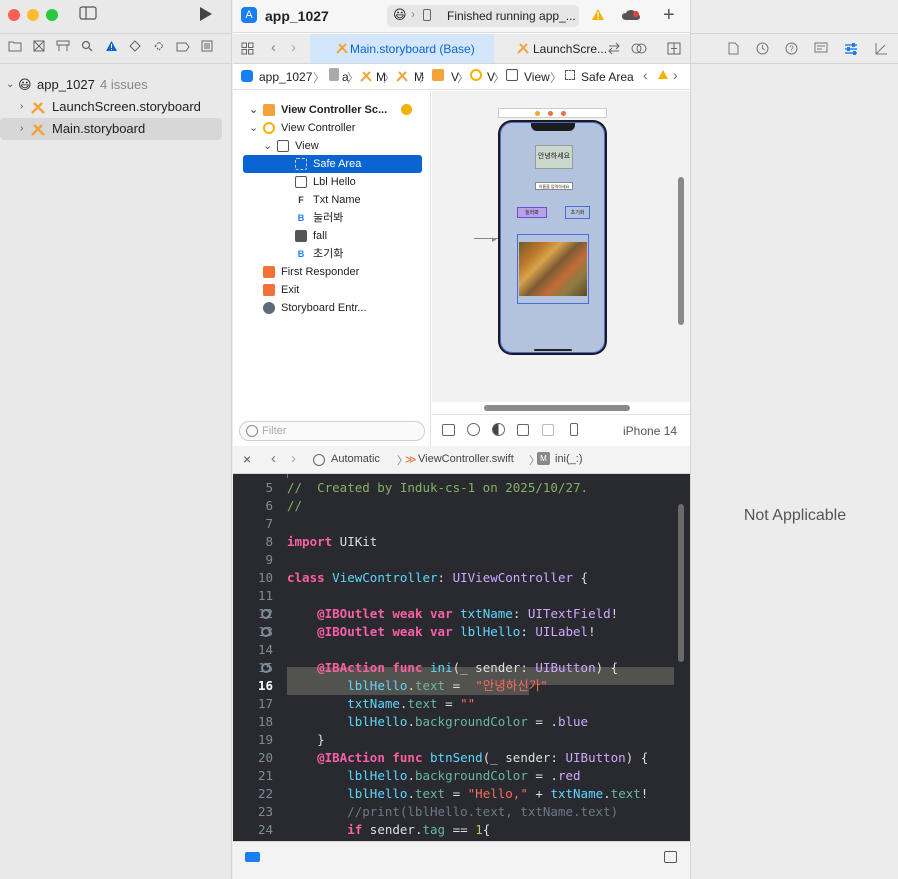 The image size is (898, 879). Describe the element at coordinates (523, 430) in the screenshot. I see `orientation-icon` at that location.